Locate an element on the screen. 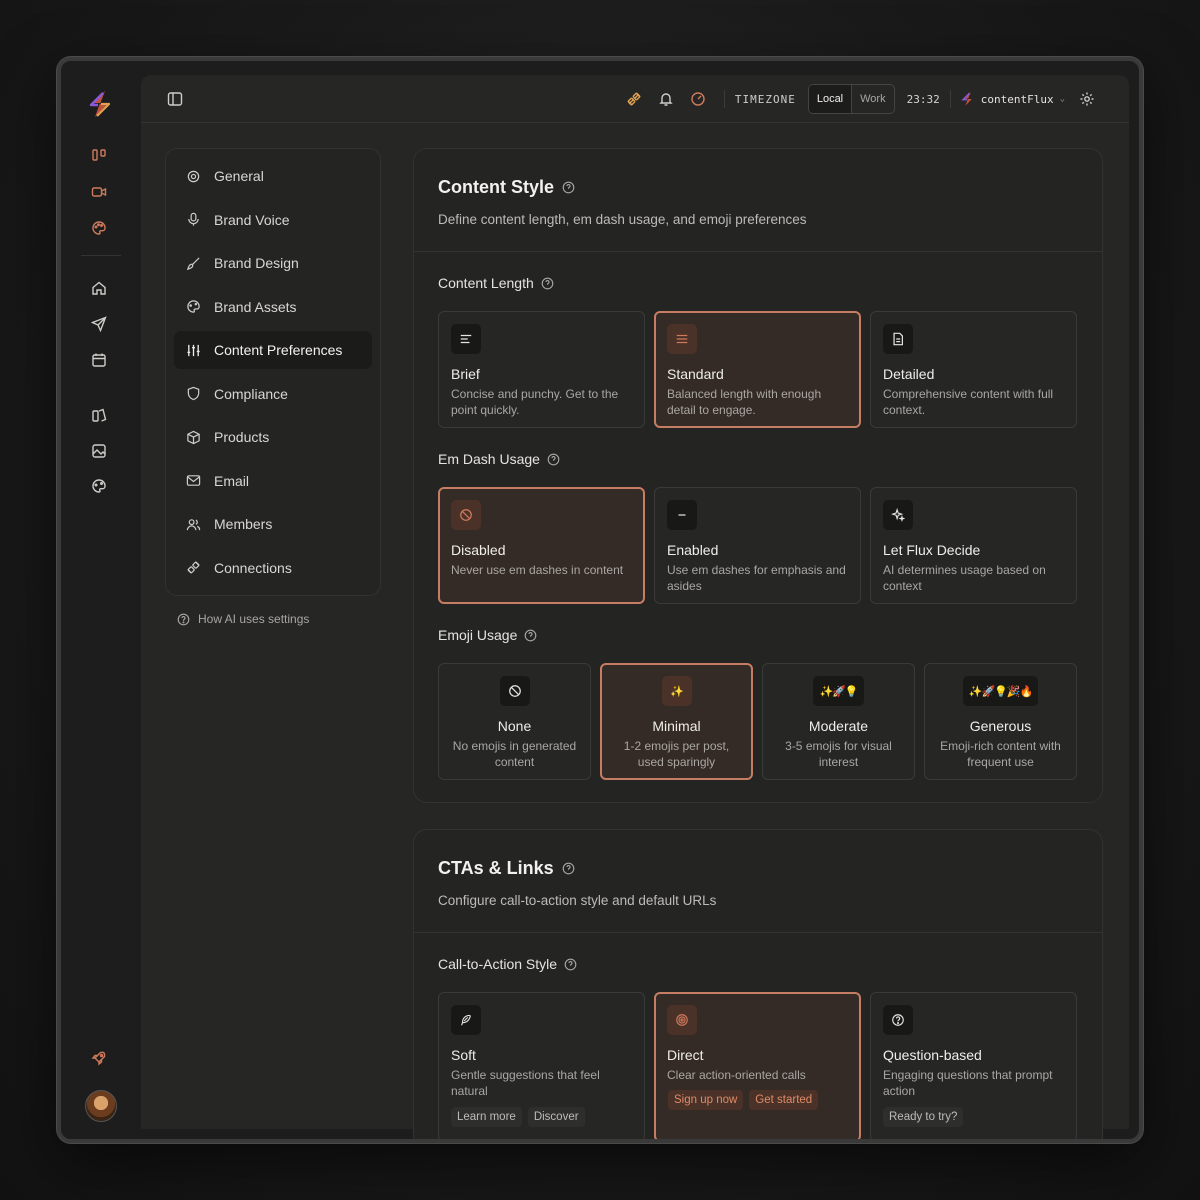 The width and height of the screenshot is (1200, 1200). option-none: None No emojis in generated content is located at coordinates (514, 721).